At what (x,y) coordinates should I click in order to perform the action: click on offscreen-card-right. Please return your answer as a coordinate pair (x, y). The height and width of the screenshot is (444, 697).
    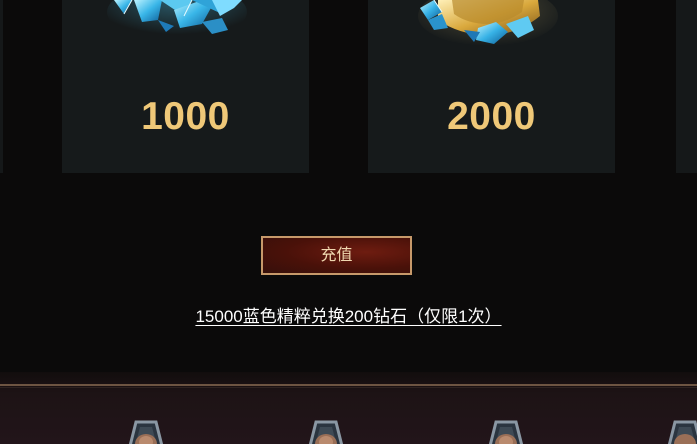
    Looking at the image, I should click on (686, 86).